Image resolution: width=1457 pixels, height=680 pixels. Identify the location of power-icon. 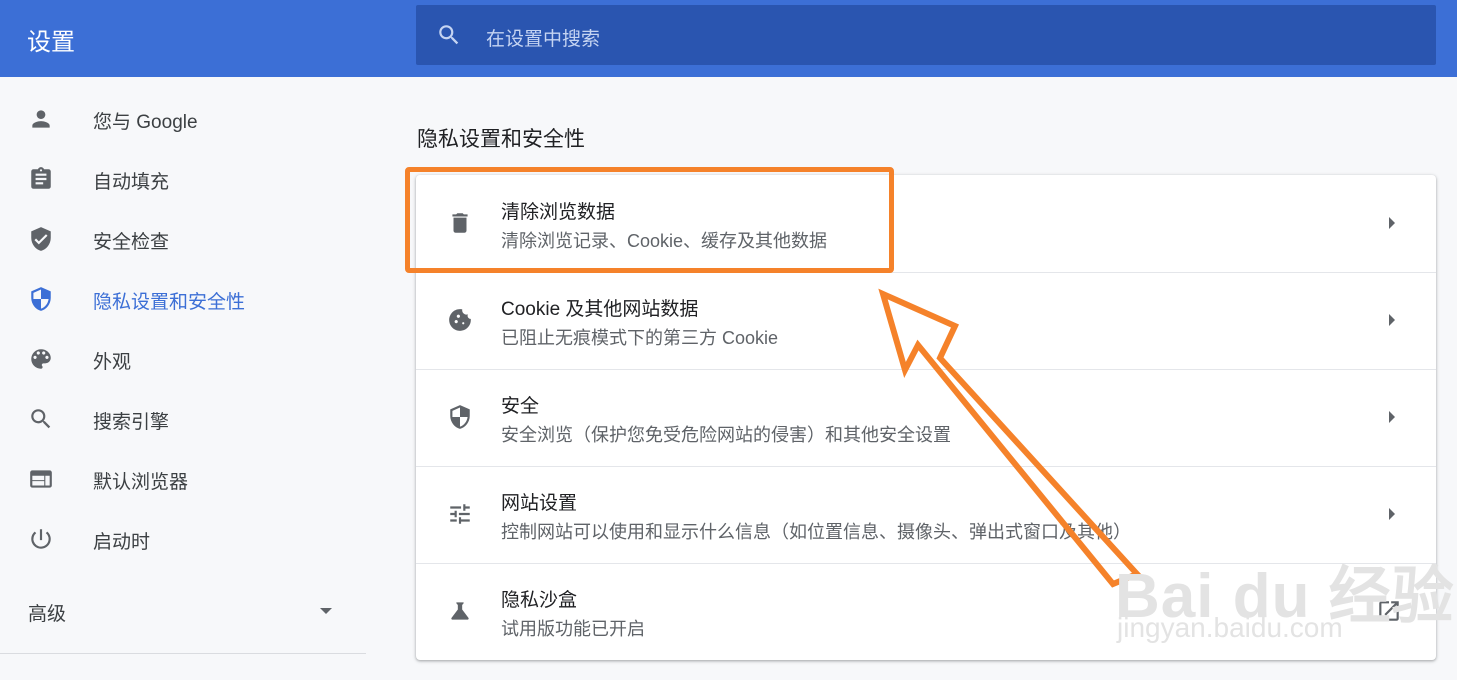
(41, 539).